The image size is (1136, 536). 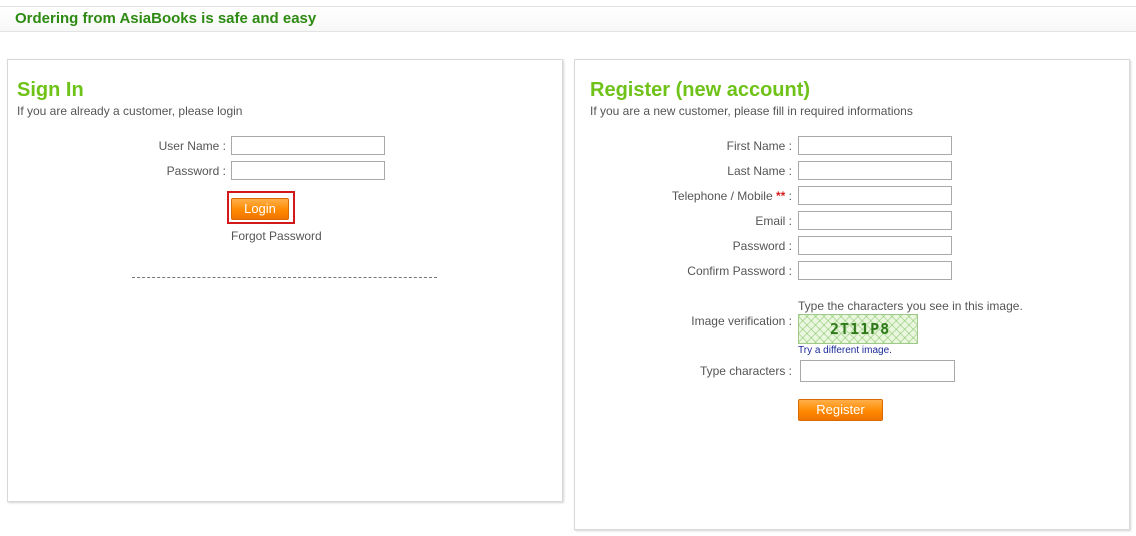 I want to click on register-title: Register (new account), so click(x=700, y=90).